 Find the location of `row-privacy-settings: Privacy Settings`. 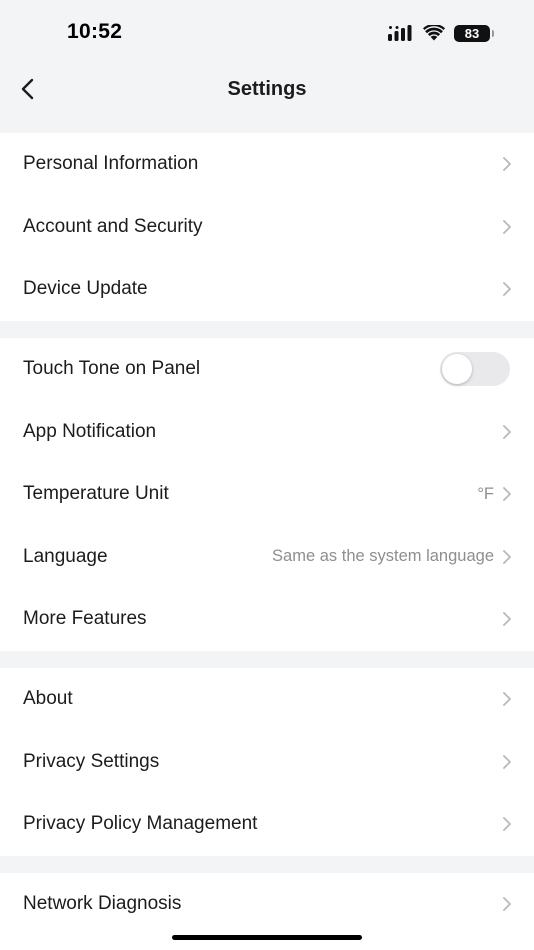

row-privacy-settings: Privacy Settings is located at coordinates (267, 762).